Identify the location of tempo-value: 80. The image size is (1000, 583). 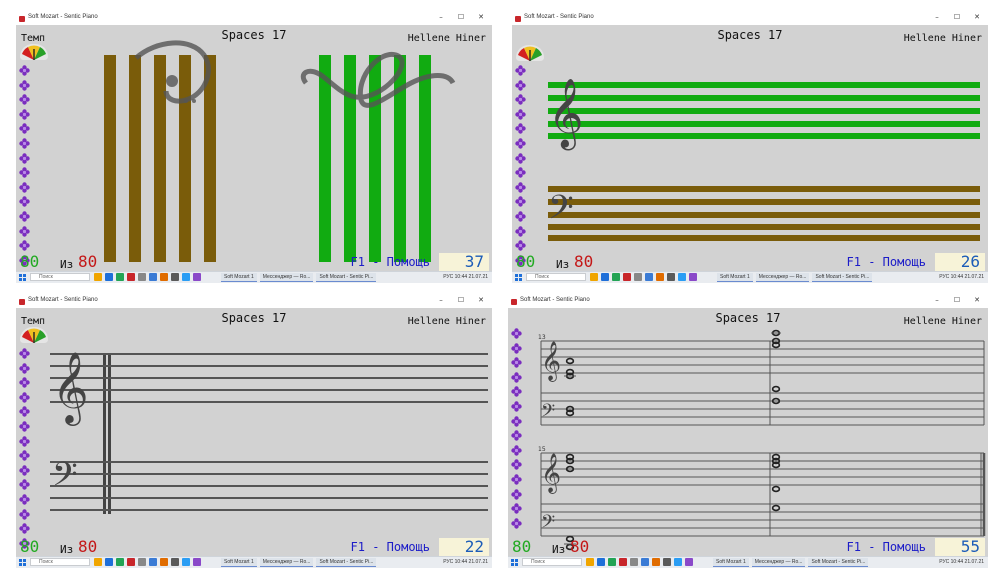
(30, 546).